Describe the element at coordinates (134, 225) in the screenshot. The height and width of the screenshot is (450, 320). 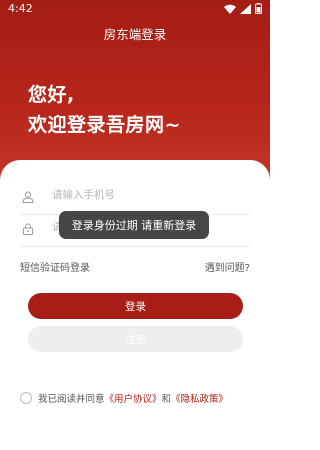
I see `session-expired-toast: 登录身份过期 请重新登录` at that location.